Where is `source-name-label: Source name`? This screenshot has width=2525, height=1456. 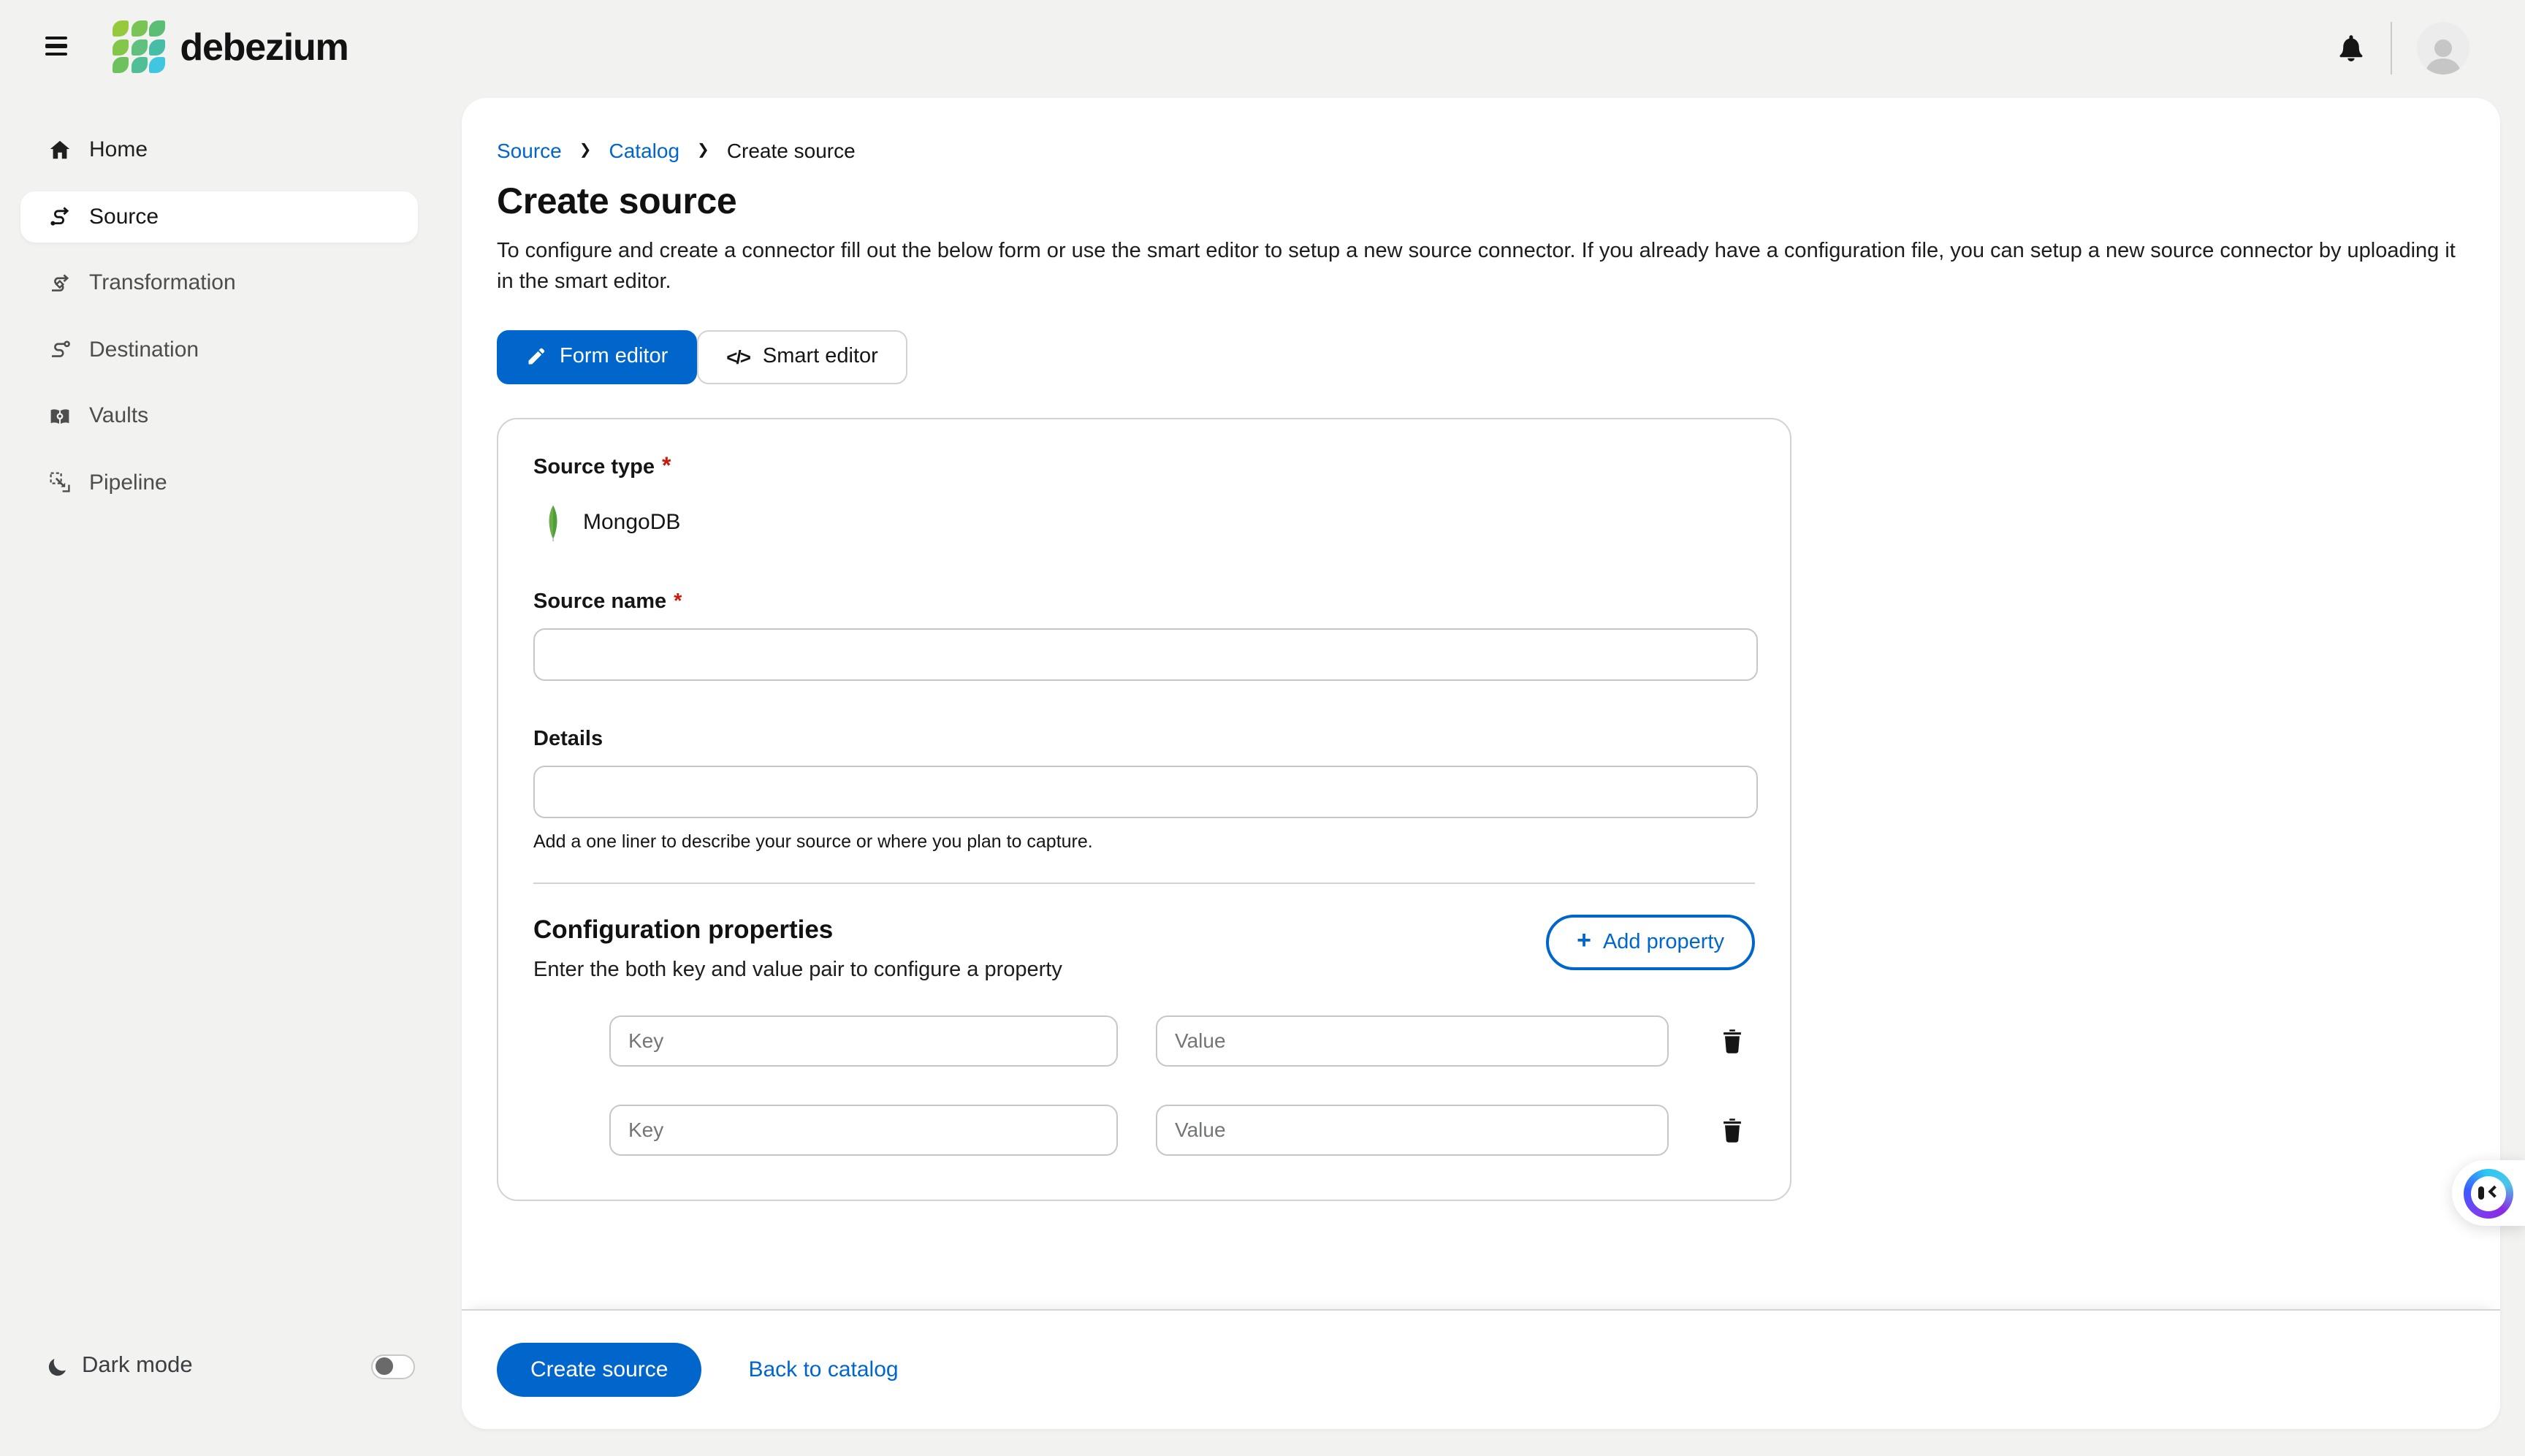 source-name-label: Source name is located at coordinates (600, 602).